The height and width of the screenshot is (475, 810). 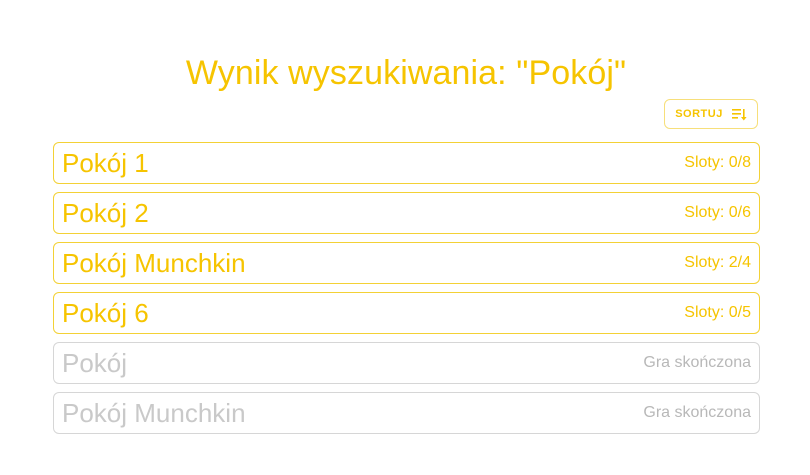 What do you see at coordinates (717, 162) in the screenshot?
I see `room-slots: Sloty: 0/8` at bounding box center [717, 162].